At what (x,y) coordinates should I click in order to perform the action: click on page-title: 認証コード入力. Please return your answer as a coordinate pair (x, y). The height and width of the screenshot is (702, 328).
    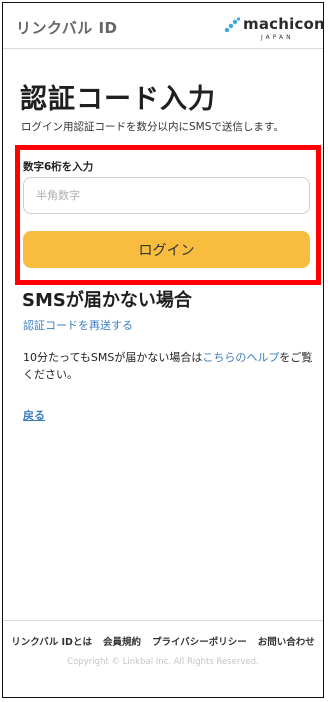
    Looking at the image, I should click on (118, 99).